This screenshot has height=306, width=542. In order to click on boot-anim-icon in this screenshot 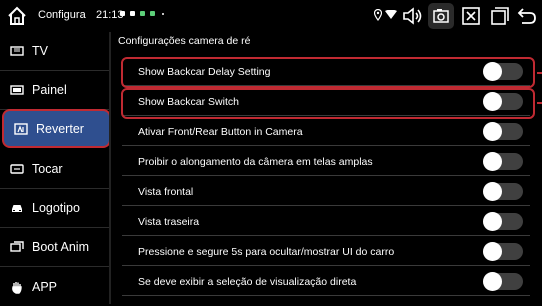, I will do `click(17, 247)`.